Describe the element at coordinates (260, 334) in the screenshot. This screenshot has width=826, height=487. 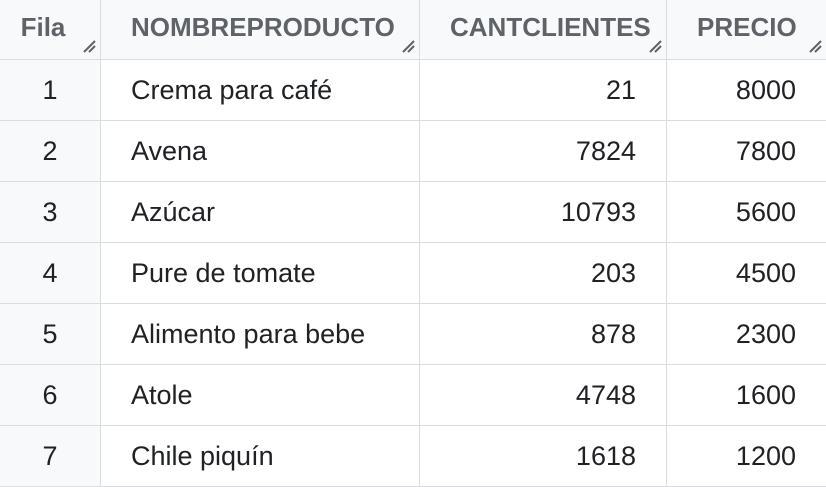
I see `cell-nombreproducto: Alimento para bebe` at that location.